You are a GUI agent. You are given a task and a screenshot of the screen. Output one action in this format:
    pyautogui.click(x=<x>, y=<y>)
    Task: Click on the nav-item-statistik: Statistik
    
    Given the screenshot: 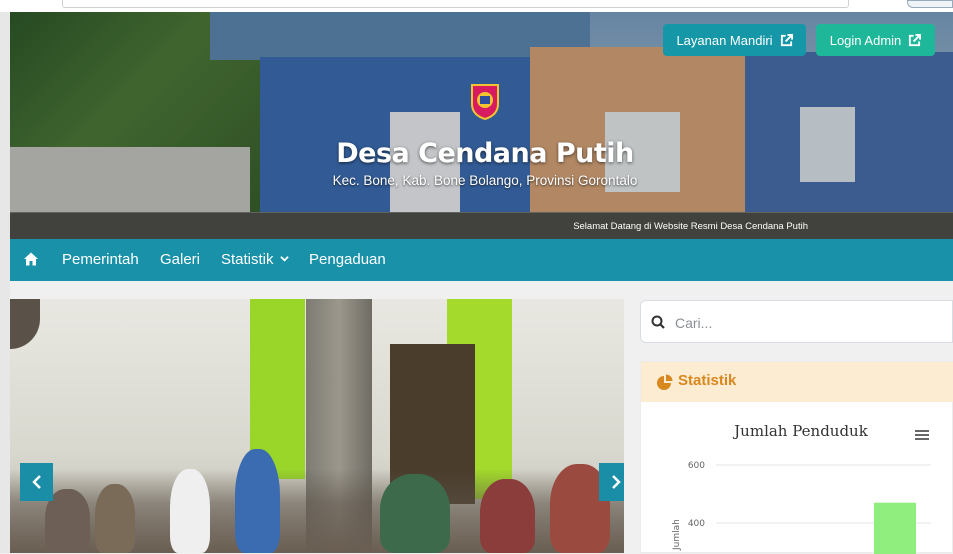 What is the action you would take?
    pyautogui.click(x=255, y=260)
    